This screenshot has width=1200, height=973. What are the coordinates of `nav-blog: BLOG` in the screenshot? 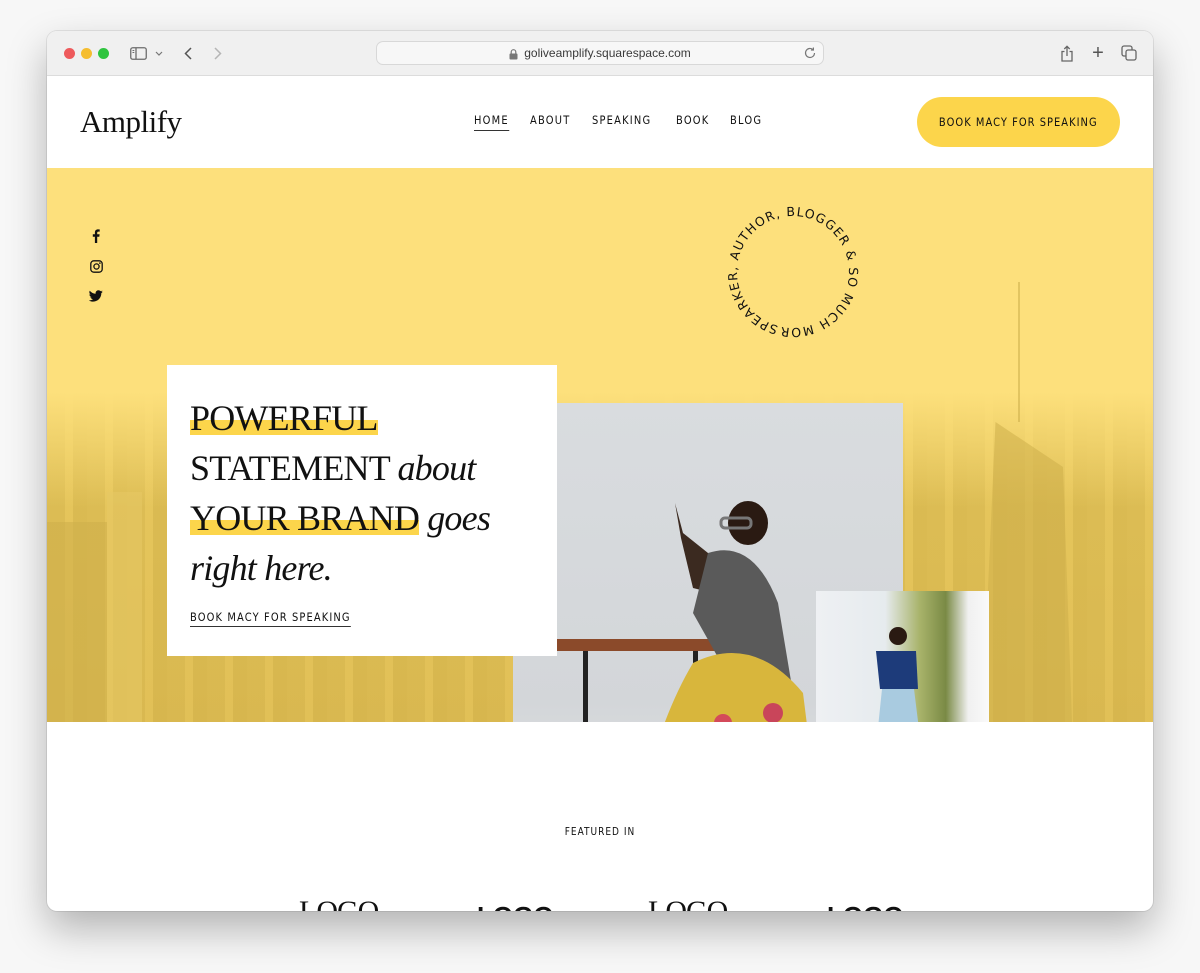 It's located at (746, 122).